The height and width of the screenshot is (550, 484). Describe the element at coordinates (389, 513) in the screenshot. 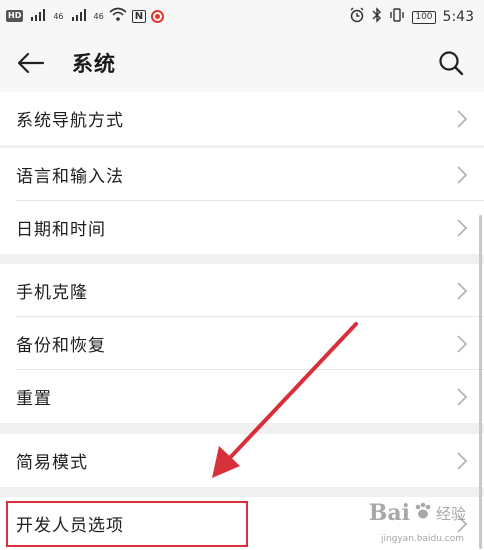

I see `watermark-brand: Bai` at that location.